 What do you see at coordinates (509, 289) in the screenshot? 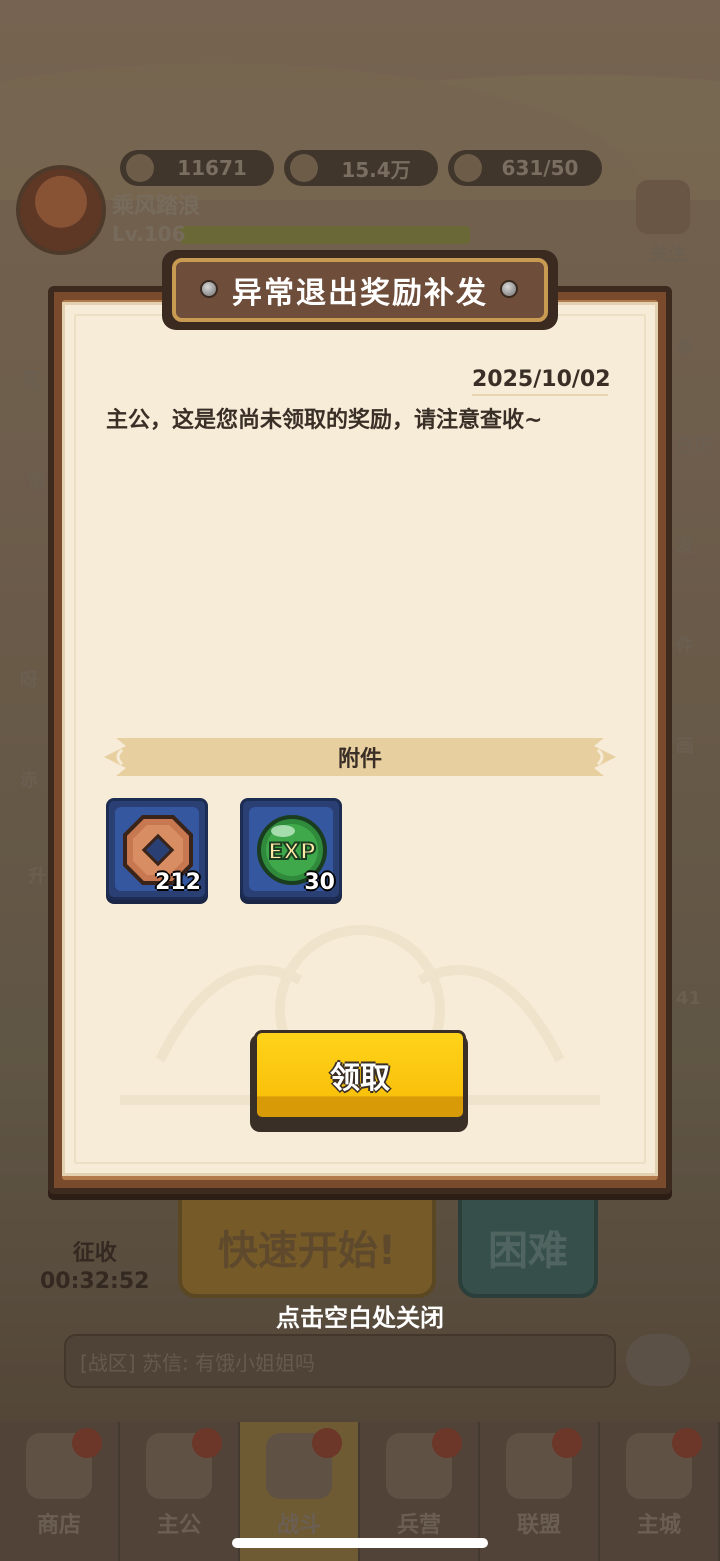
I see `rivet-right-icon` at bounding box center [509, 289].